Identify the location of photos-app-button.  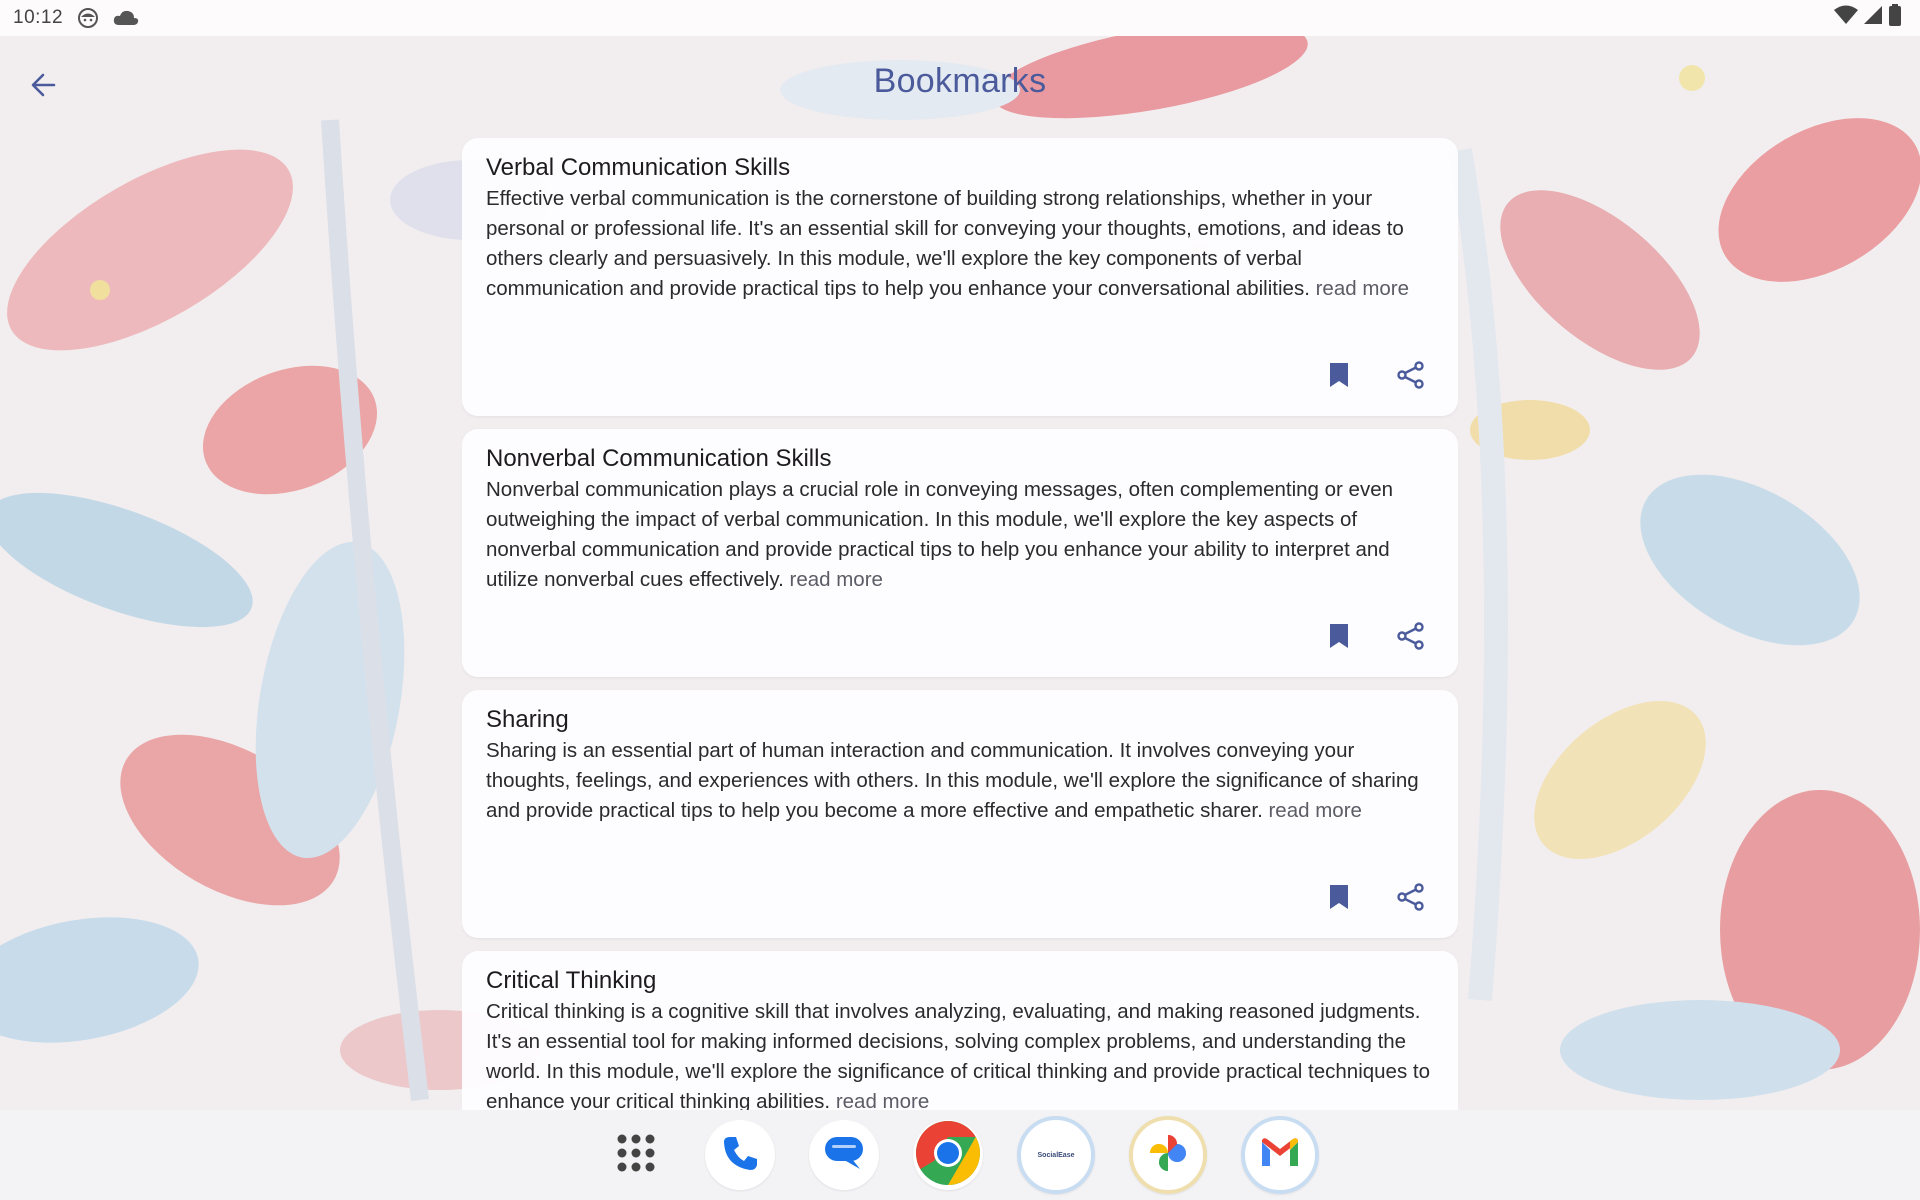
(1168, 1155).